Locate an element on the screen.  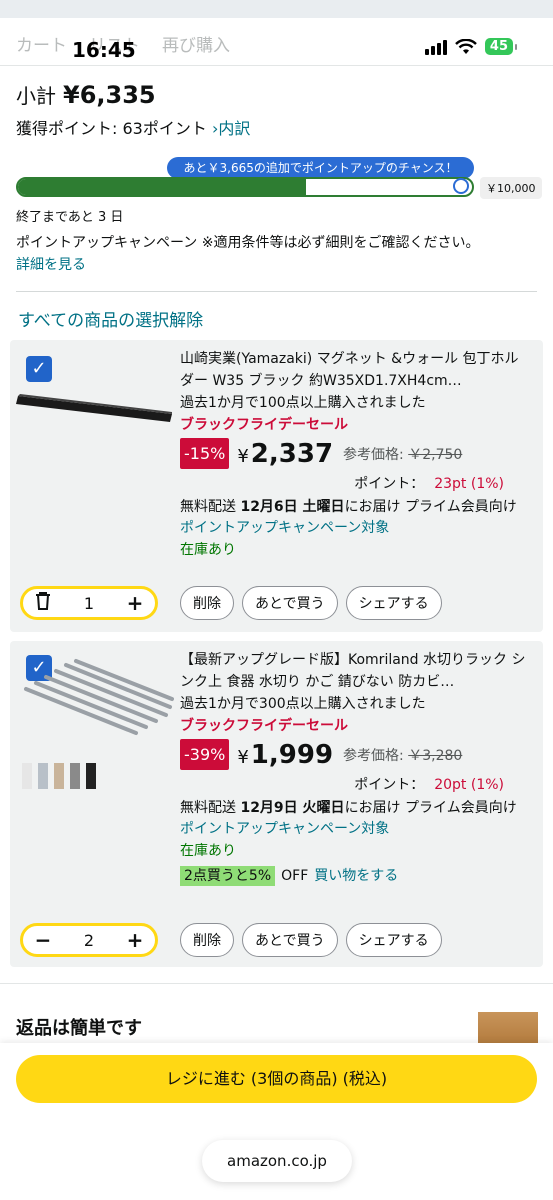
delivery-info: 無料配送 12月6日 土曜日にお届け プライム会員向け is located at coordinates (348, 507).